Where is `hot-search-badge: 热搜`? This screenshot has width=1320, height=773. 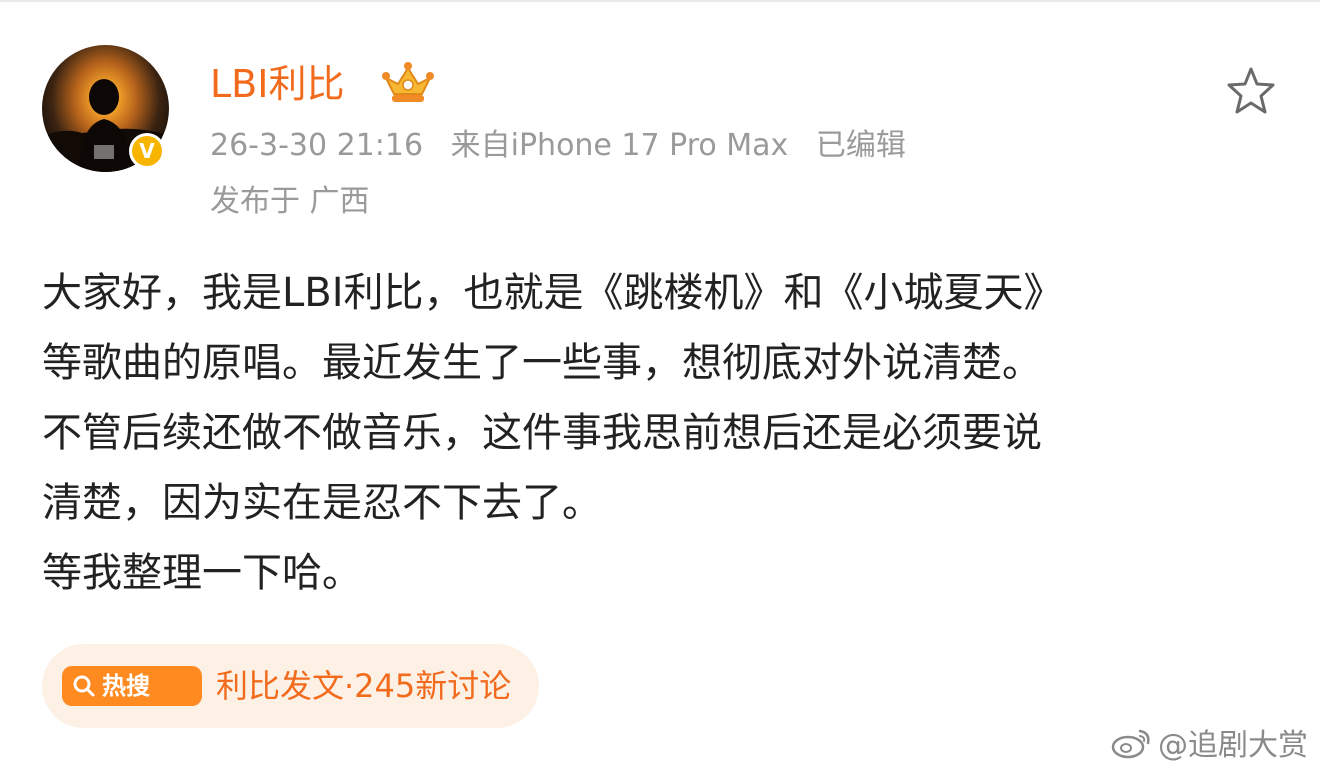 hot-search-badge: 热搜 is located at coordinates (132, 686).